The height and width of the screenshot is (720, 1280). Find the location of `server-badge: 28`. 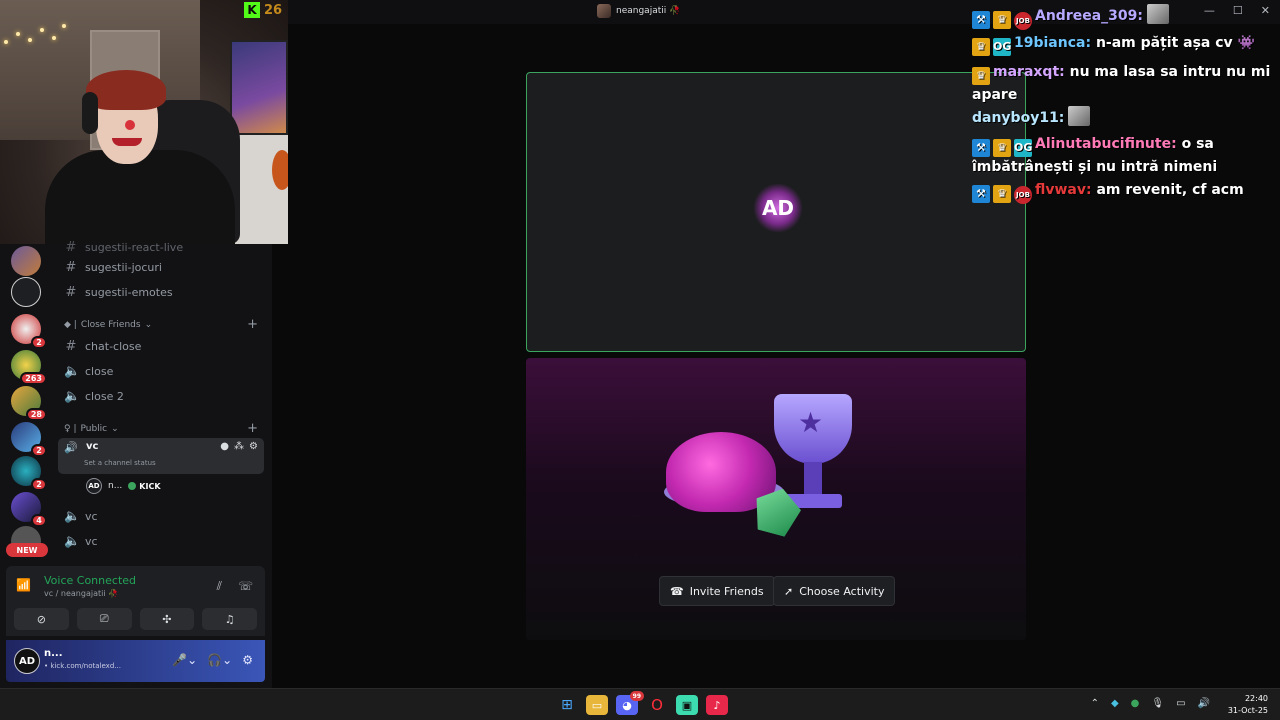

server-badge: 28 is located at coordinates (36, 414).